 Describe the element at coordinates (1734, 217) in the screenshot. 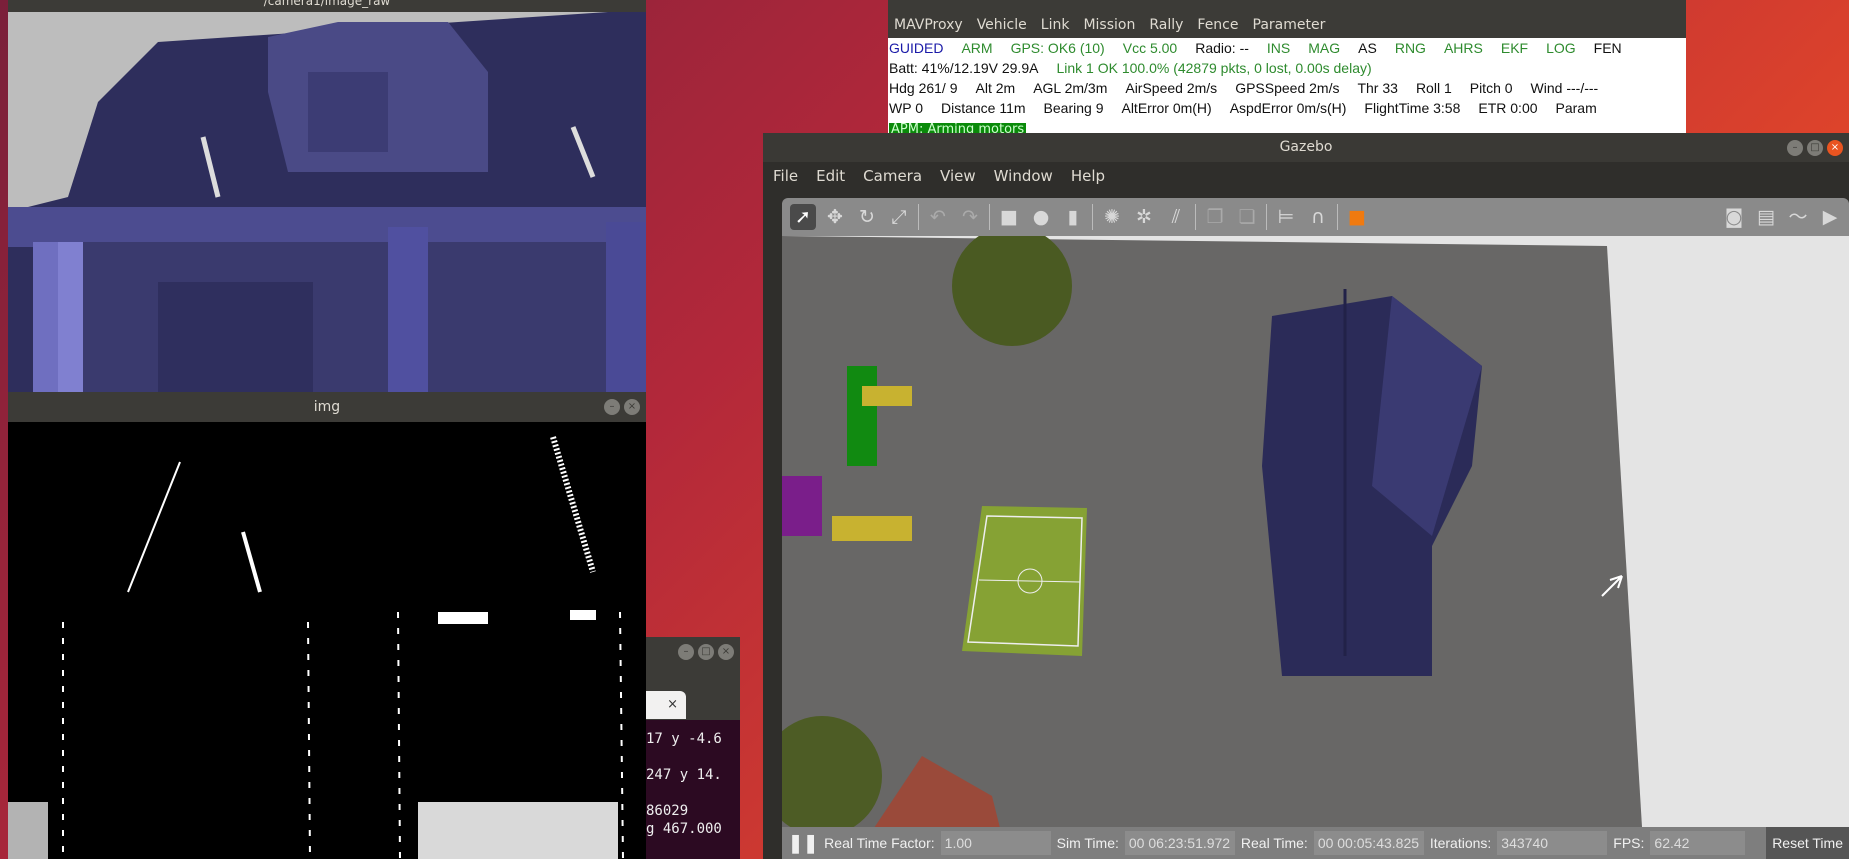

I see `screenshot-icon: ◙` at that location.